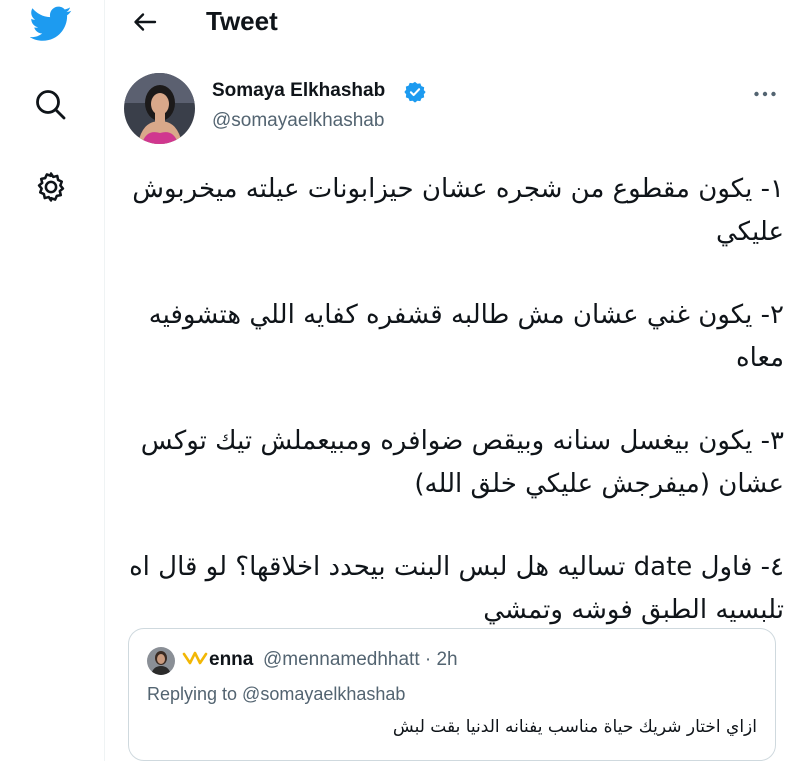 Image resolution: width=800 pixels, height=761 pixels. Describe the element at coordinates (195, 660) in the screenshot. I see `crown-emoji-icon` at that location.